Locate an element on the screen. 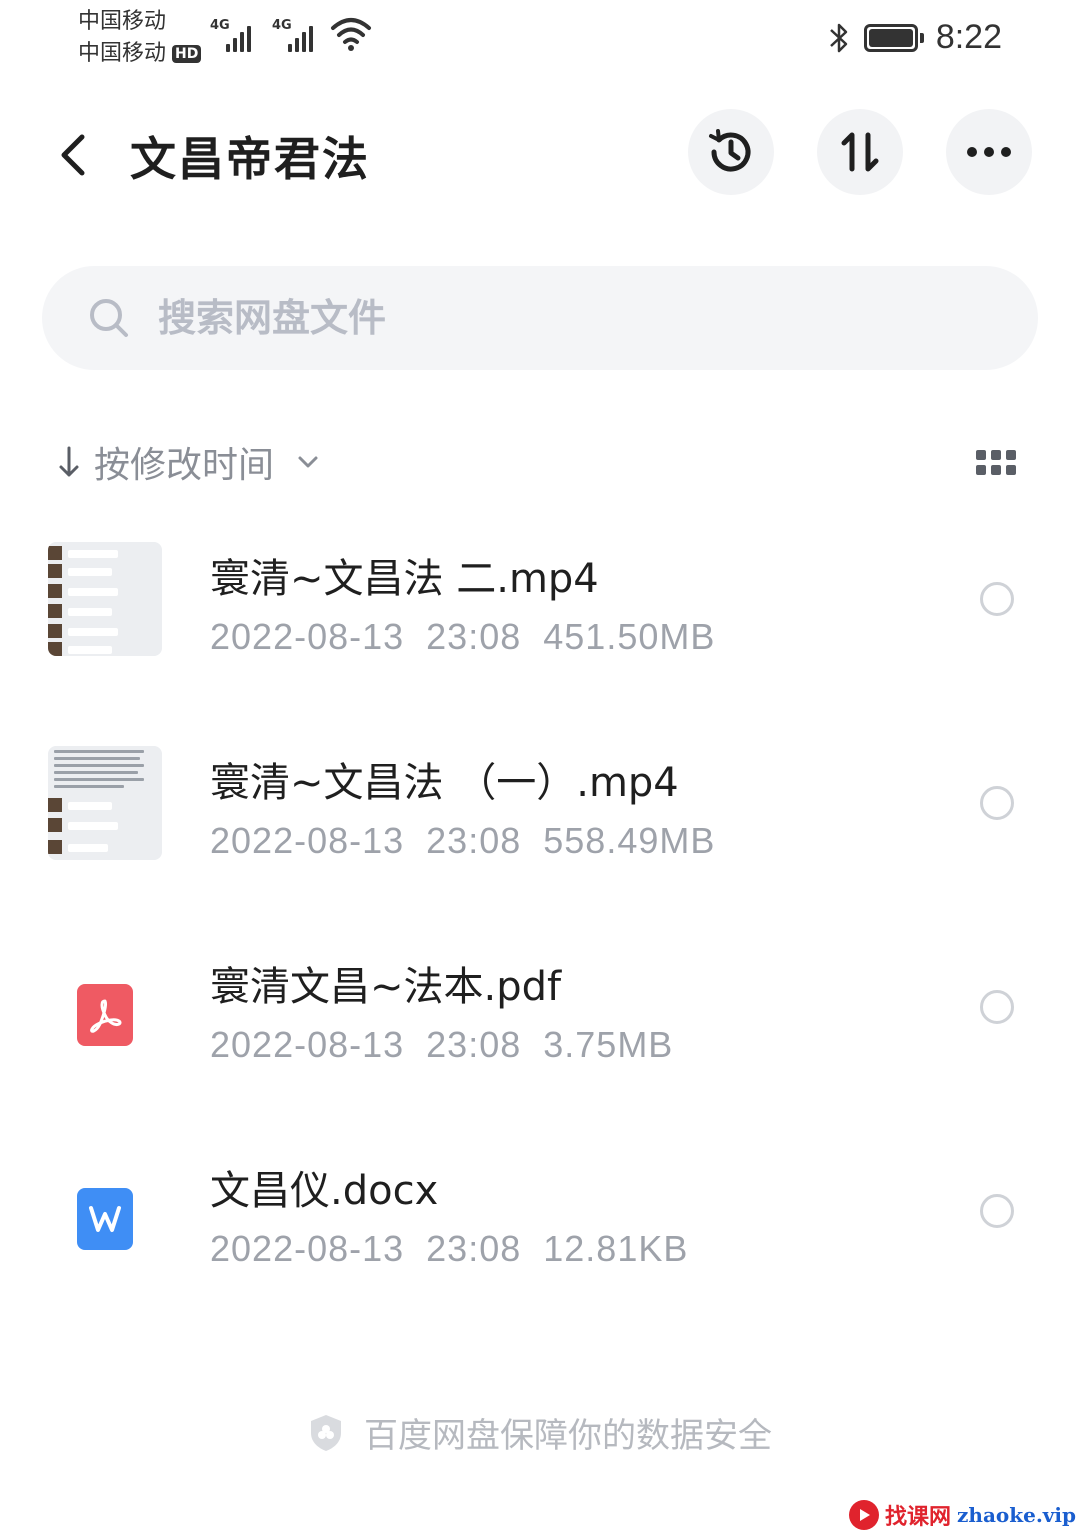  file-name: 寰清文昌~法本.pdf is located at coordinates (386, 987).